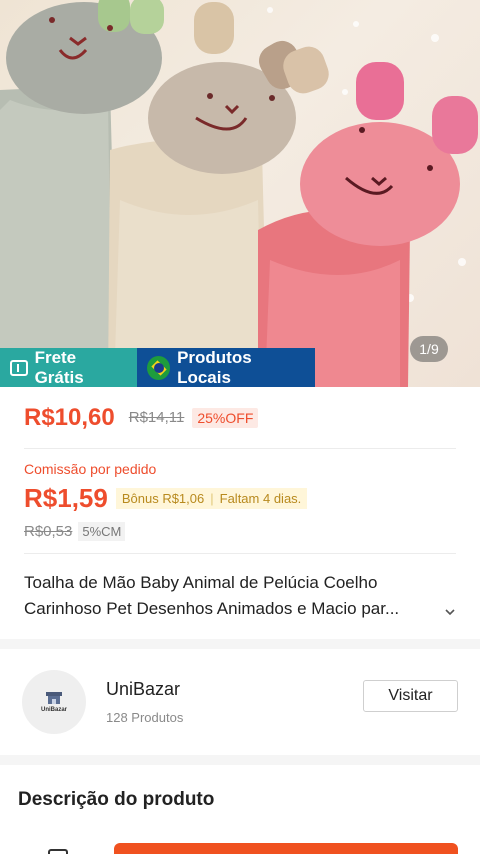 The height and width of the screenshot is (854, 480). Describe the element at coordinates (240, 538) in the screenshot. I see `commission-rate-row: R$0,53 5%CM` at that location.